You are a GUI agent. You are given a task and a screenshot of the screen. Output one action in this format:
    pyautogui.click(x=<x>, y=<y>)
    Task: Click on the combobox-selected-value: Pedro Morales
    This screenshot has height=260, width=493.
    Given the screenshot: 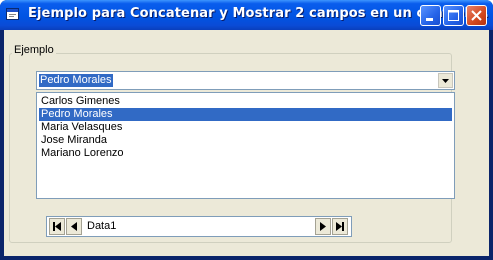 What is the action you would take?
    pyautogui.click(x=76, y=80)
    